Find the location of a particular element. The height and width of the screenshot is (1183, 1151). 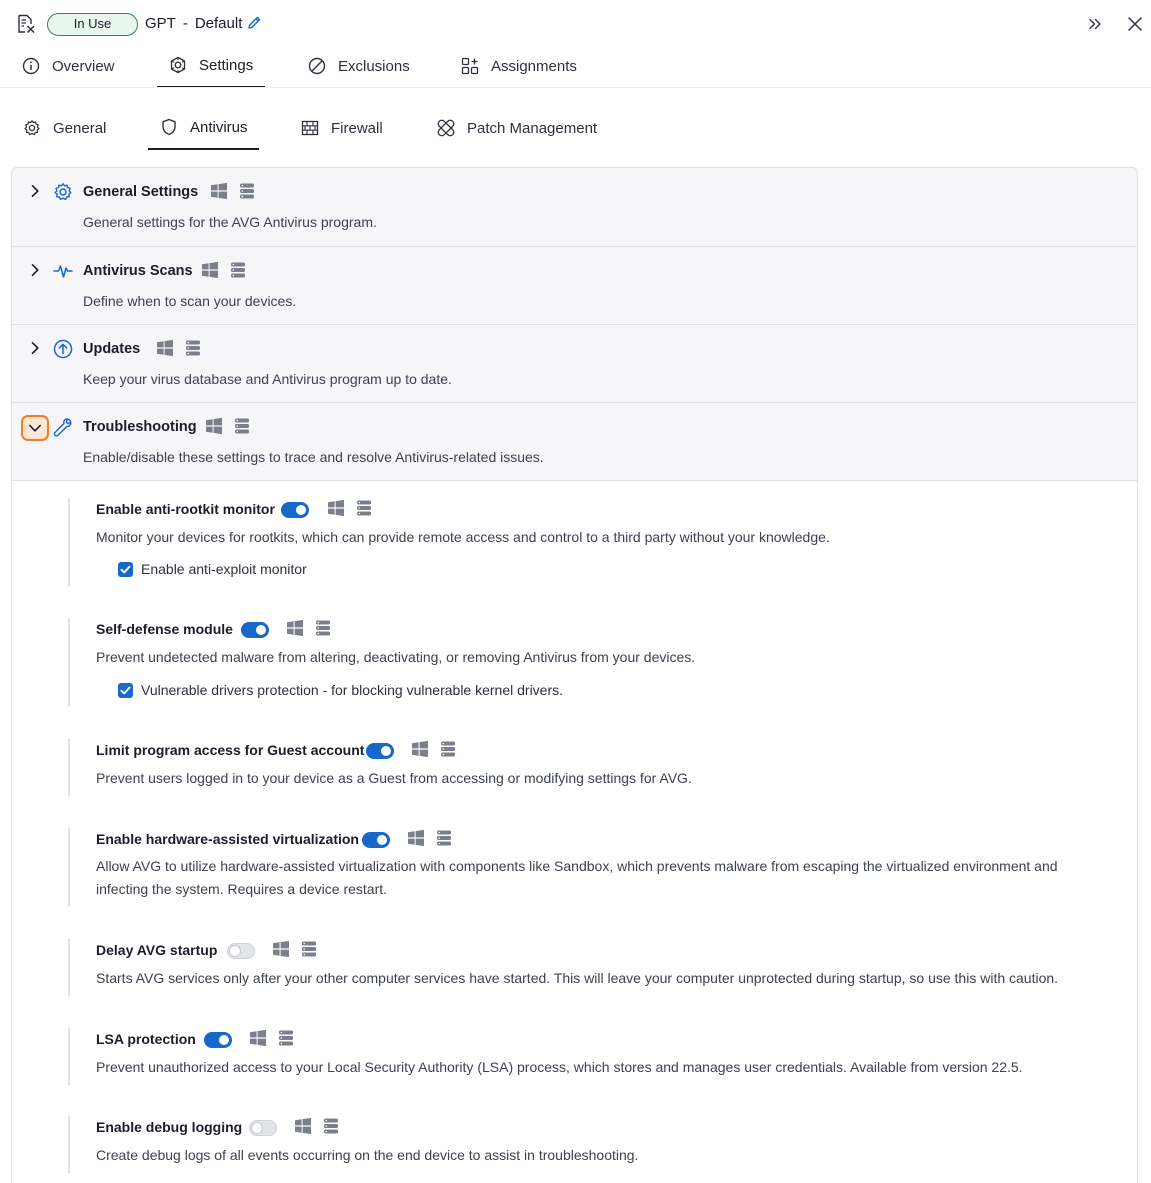

wrench-icon is located at coordinates (62, 427).